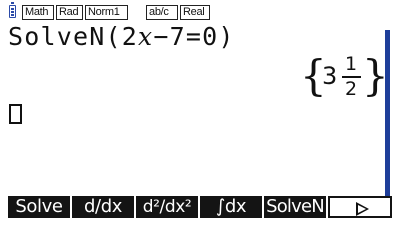 This screenshot has width=400, height=240. Describe the element at coordinates (146, 36) in the screenshot. I see `expression-variable: x` at that location.